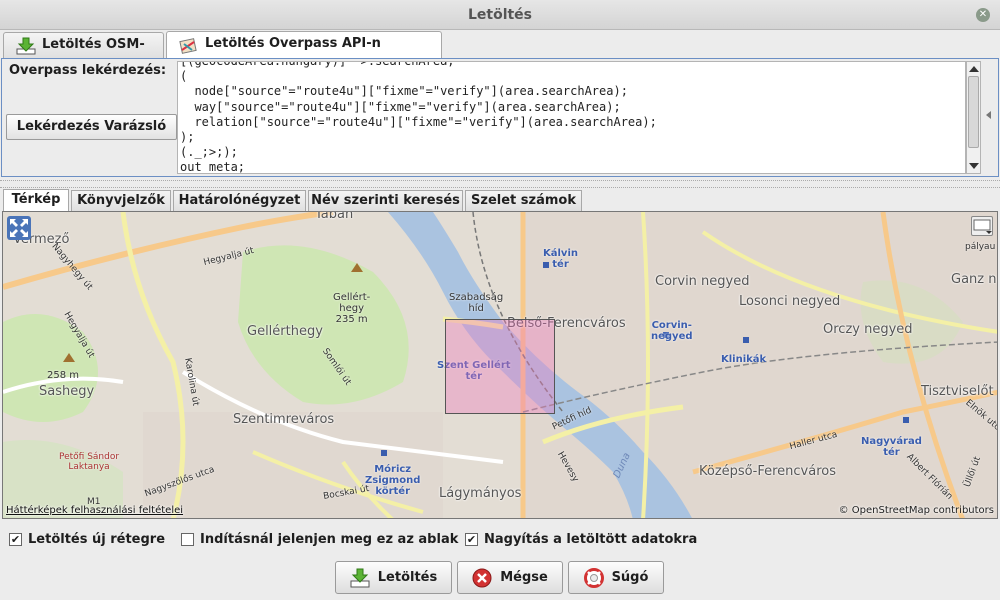  I want to click on layers-icon, so click(982, 226).